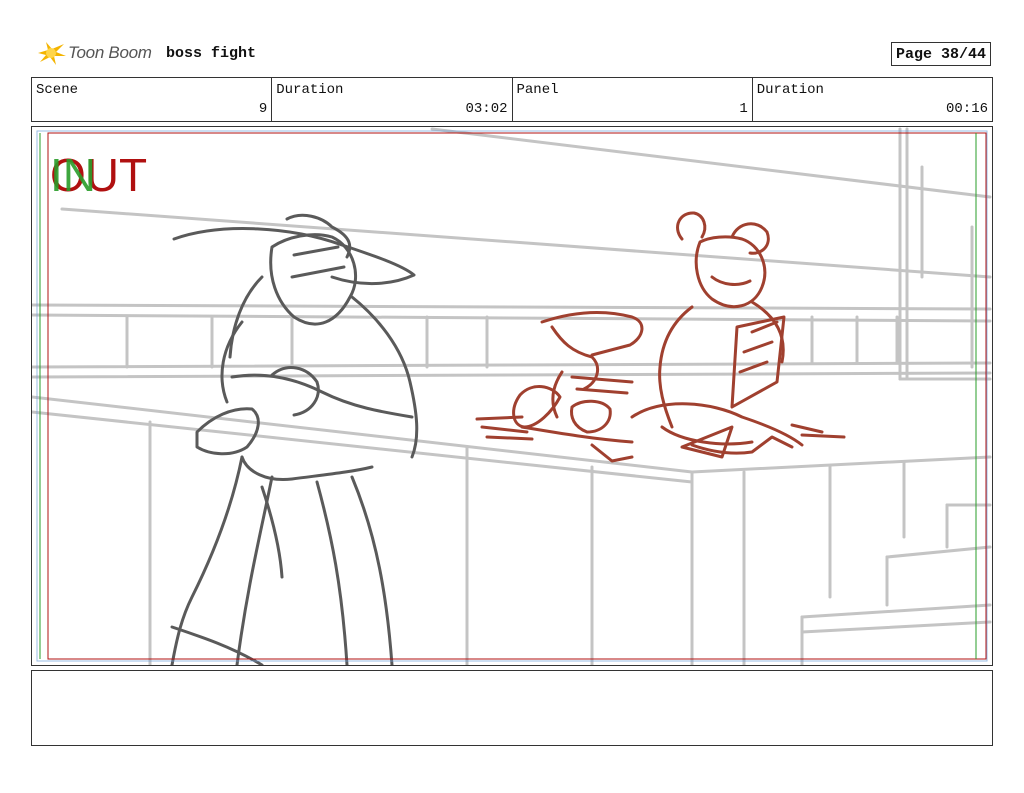 The height and width of the screenshot is (793, 1024). I want to click on panel-notes-box, so click(512, 708).